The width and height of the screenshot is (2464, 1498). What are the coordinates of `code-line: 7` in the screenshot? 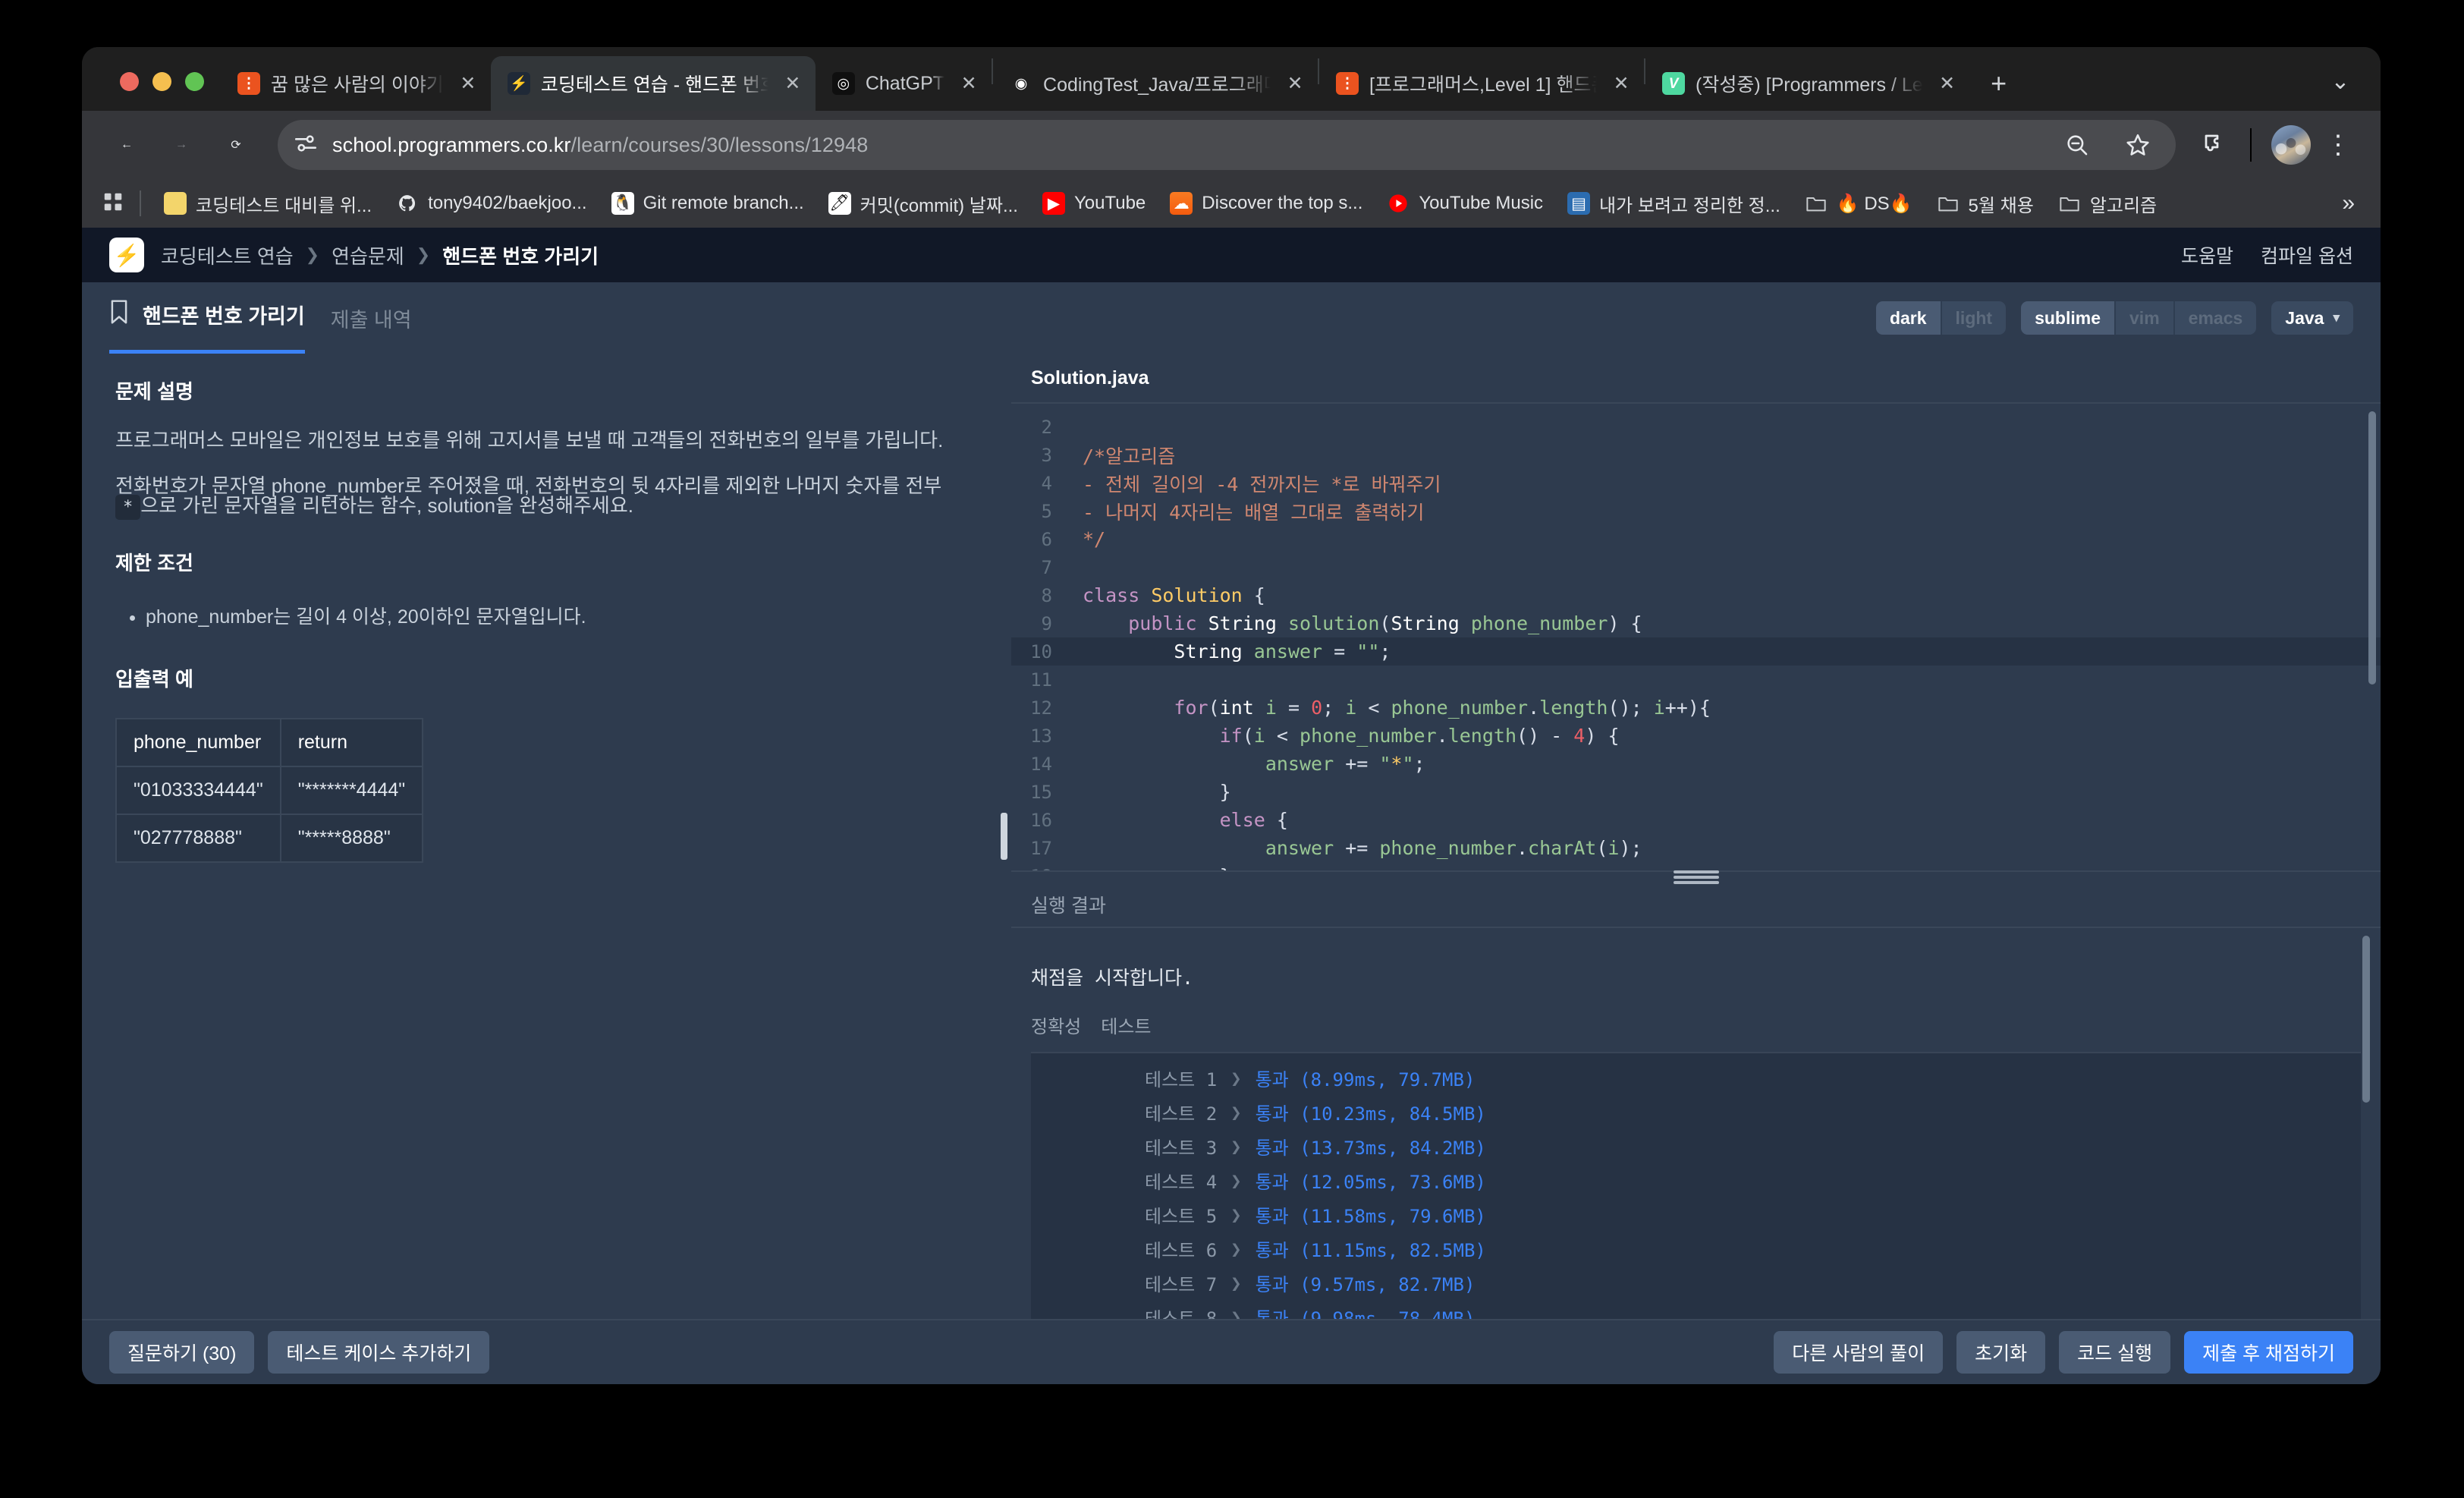 It's located at (1696, 567).